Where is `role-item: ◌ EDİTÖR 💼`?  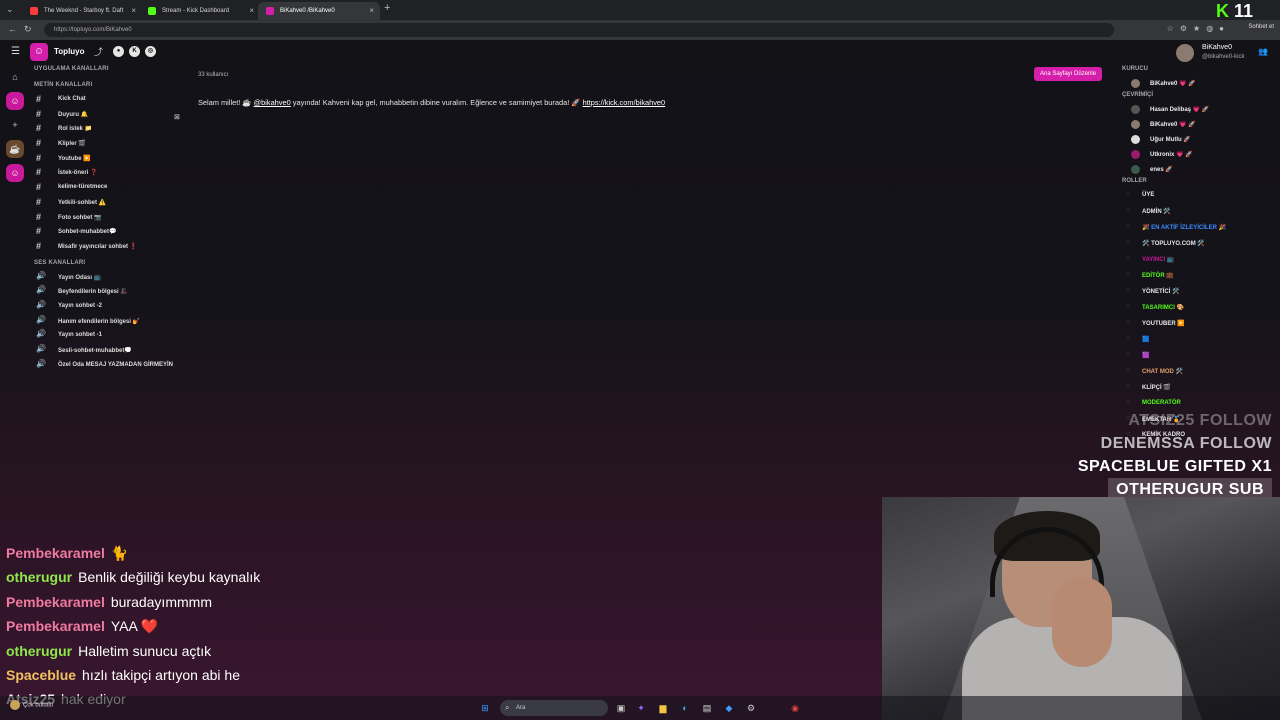
role-item: ◌ EDİTÖR 💼 is located at coordinates (1200, 277).